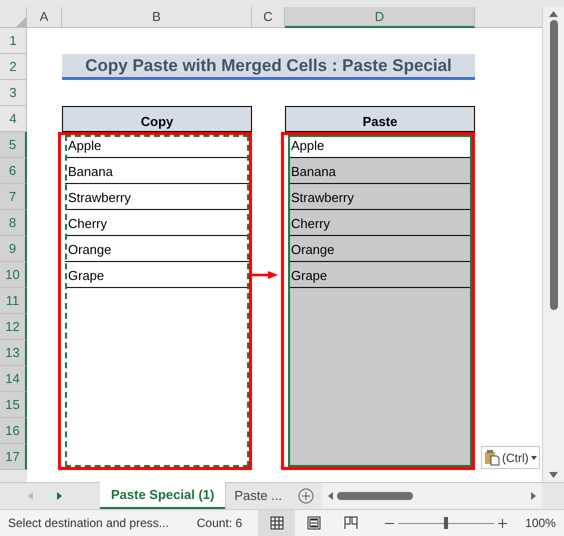 The height and width of the screenshot is (536, 564). I want to click on scroll-left-icon, so click(331, 496).